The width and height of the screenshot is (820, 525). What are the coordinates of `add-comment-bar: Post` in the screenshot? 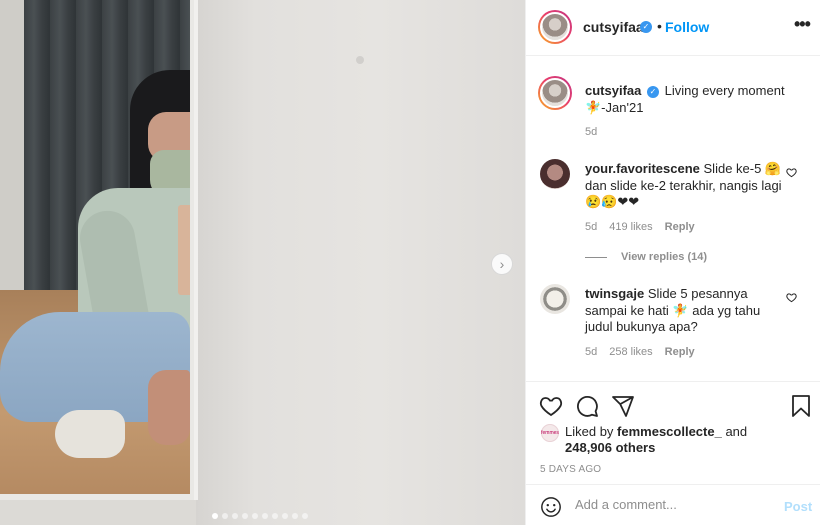 It's located at (673, 504).